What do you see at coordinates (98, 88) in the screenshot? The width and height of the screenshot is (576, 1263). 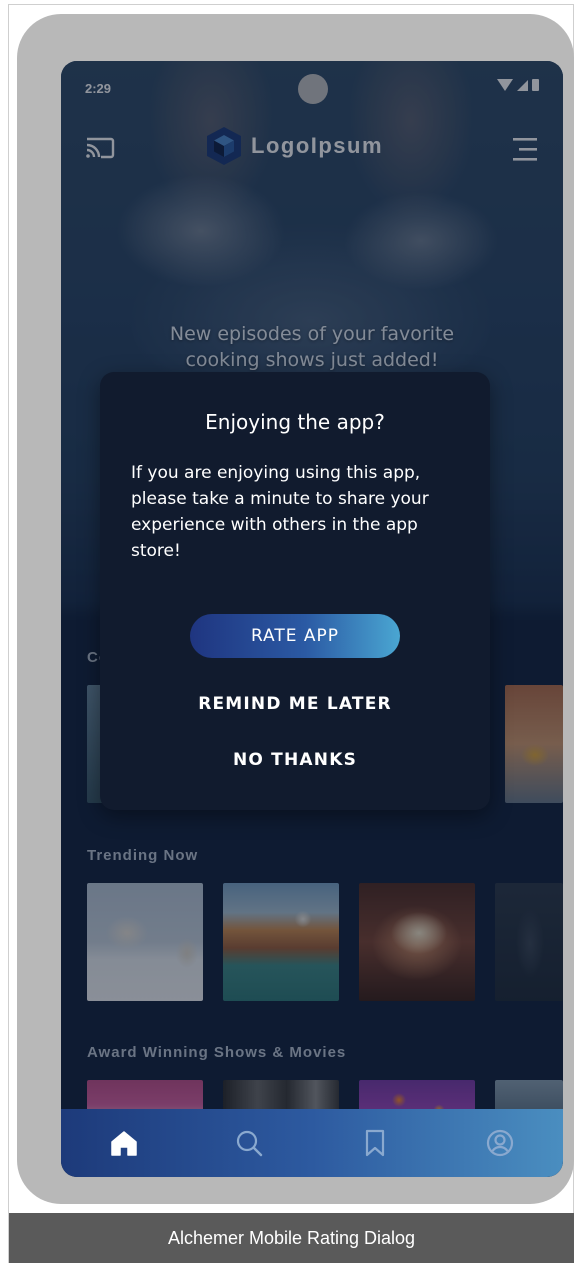 I see `status-time: 2:29` at bounding box center [98, 88].